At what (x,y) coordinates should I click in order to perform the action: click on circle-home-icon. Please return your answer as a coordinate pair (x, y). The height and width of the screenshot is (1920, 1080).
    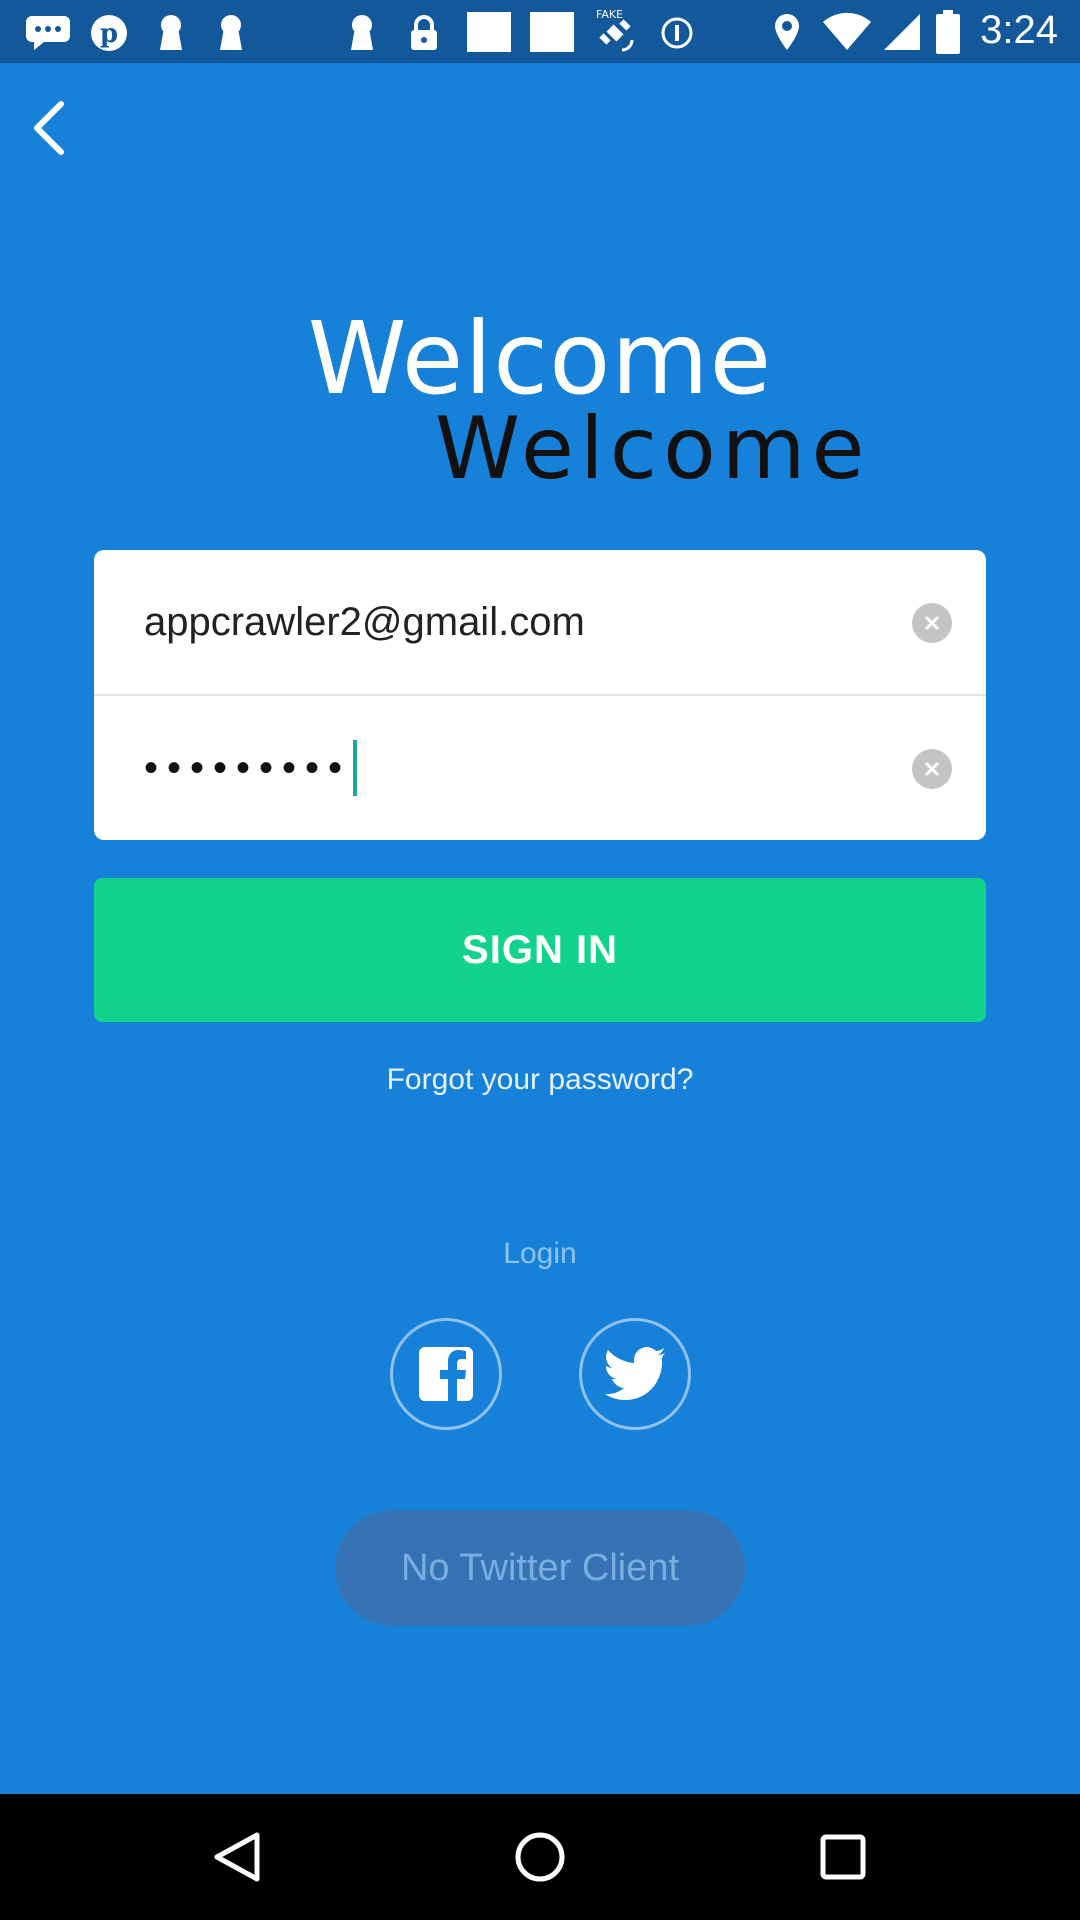
    Looking at the image, I should click on (540, 1857).